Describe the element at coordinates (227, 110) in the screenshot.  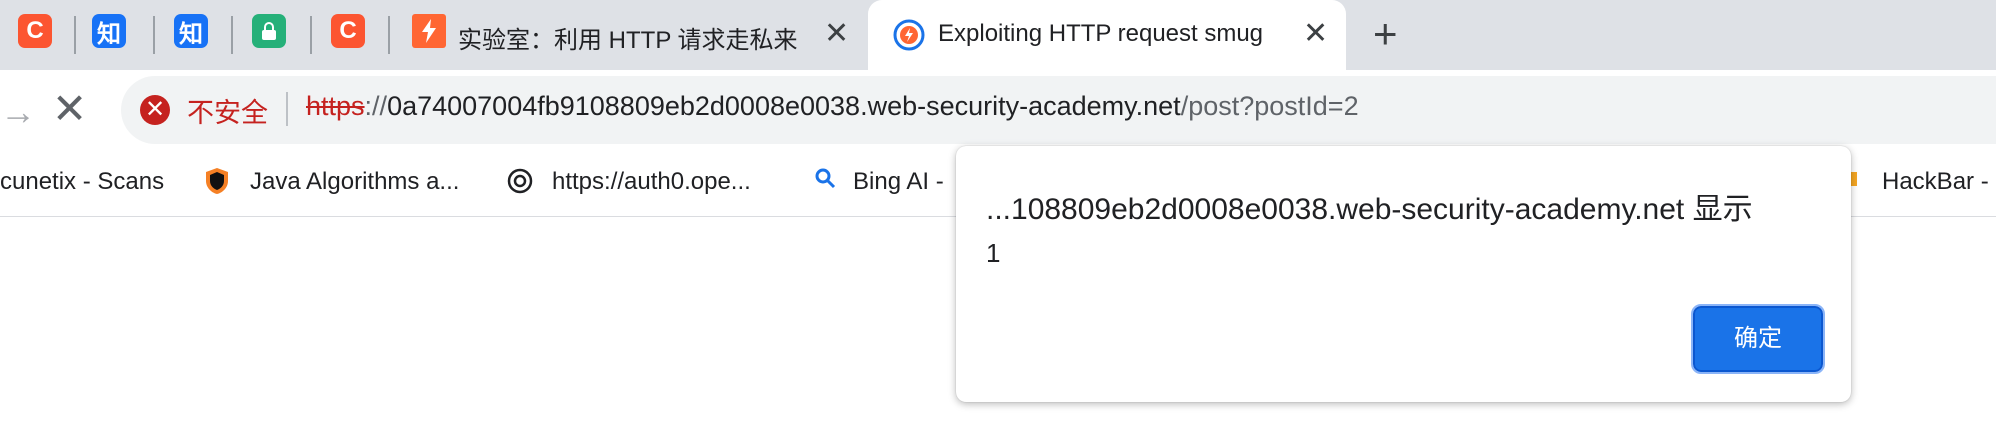
I see `not-secure-label: 不安全` at that location.